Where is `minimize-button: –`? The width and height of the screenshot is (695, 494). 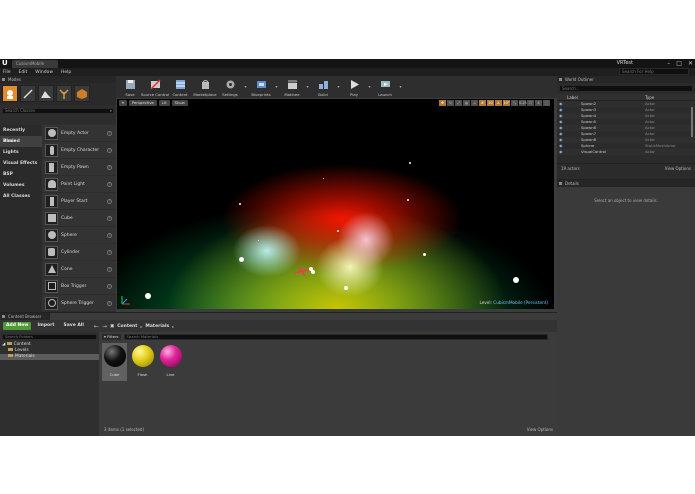
minimize-button: – is located at coordinates (668, 63).